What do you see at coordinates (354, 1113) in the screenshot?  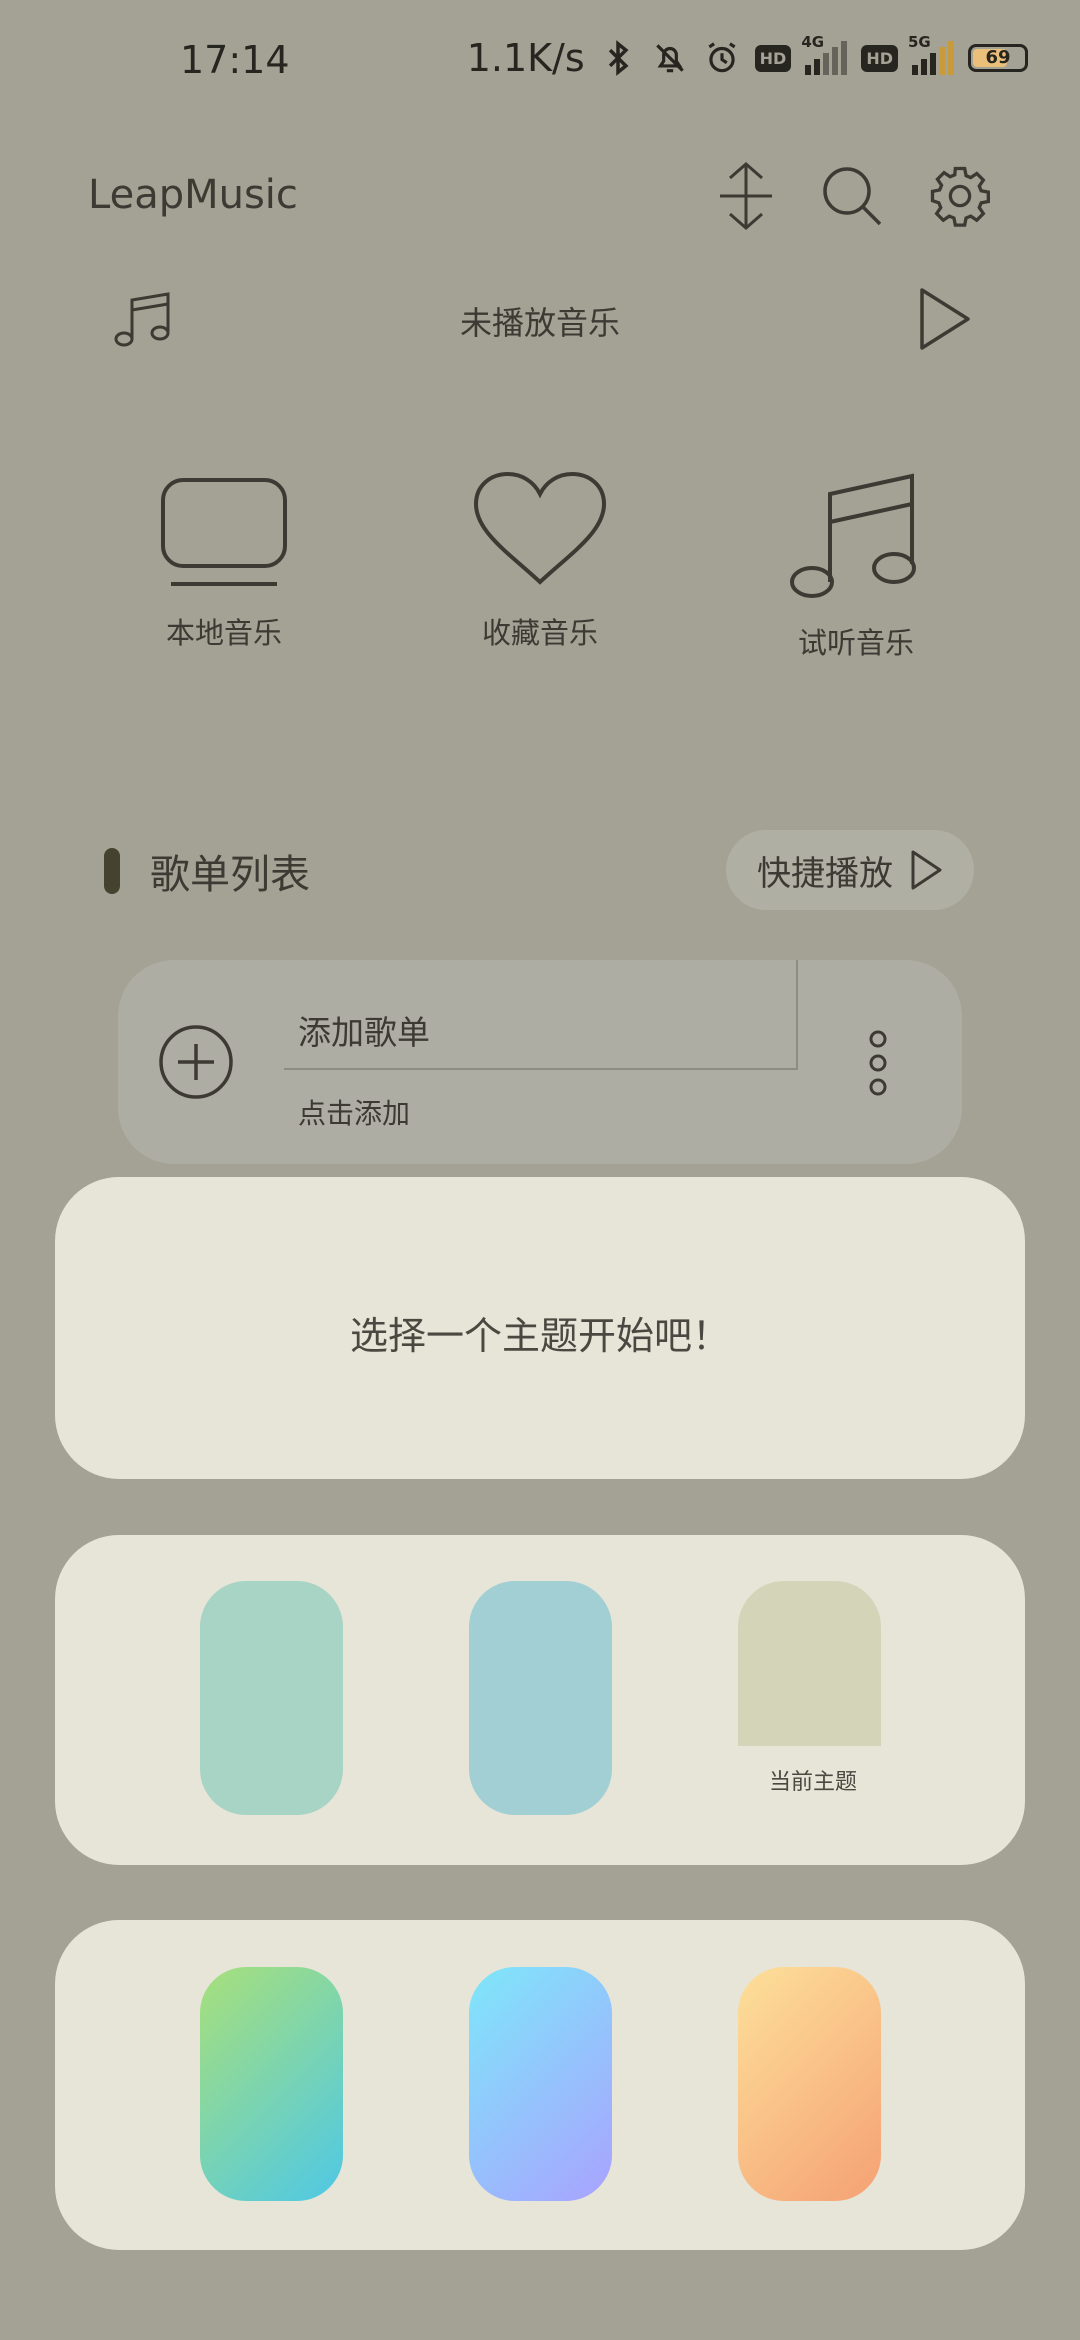 I see `add-playlist-subtitle: 点击添加` at bounding box center [354, 1113].